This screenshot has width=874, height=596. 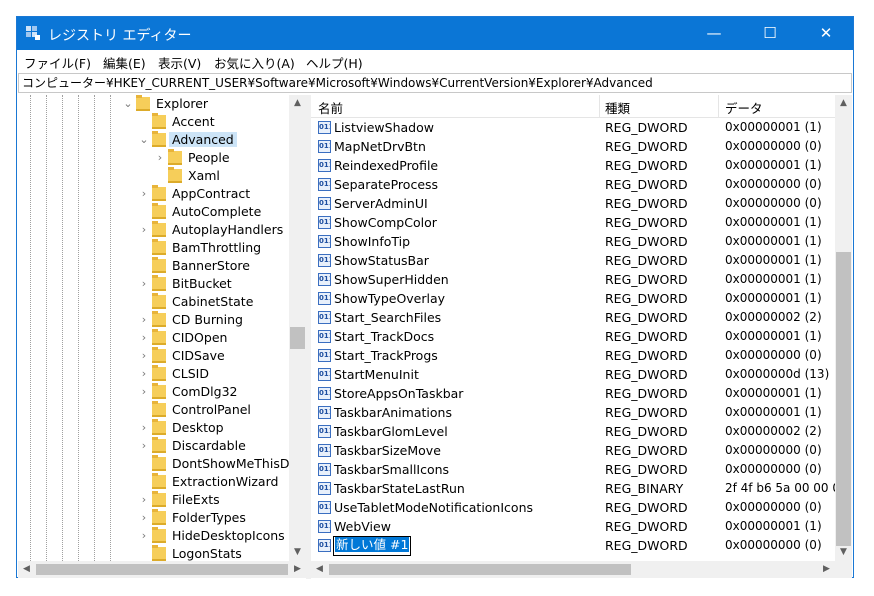 I want to click on tree-item: › Desktop, so click(x=153, y=428).